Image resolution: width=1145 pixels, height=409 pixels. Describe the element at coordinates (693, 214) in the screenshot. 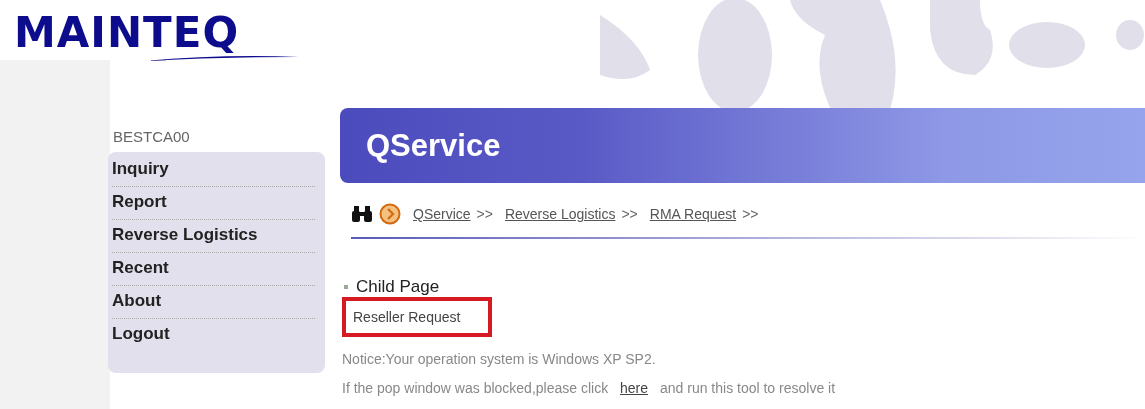

I see `breadcrumb-link: RMA Request` at that location.